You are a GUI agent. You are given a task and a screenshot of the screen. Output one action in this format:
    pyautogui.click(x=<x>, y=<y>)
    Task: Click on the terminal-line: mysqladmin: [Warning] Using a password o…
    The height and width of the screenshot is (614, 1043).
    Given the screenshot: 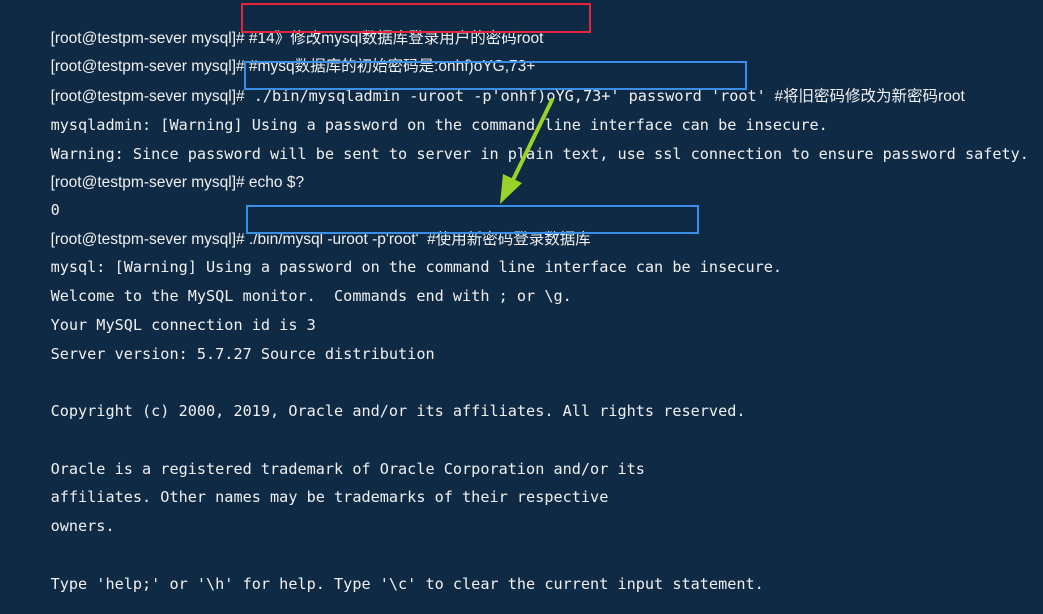 What is the action you would take?
    pyautogui.click(x=421, y=114)
    